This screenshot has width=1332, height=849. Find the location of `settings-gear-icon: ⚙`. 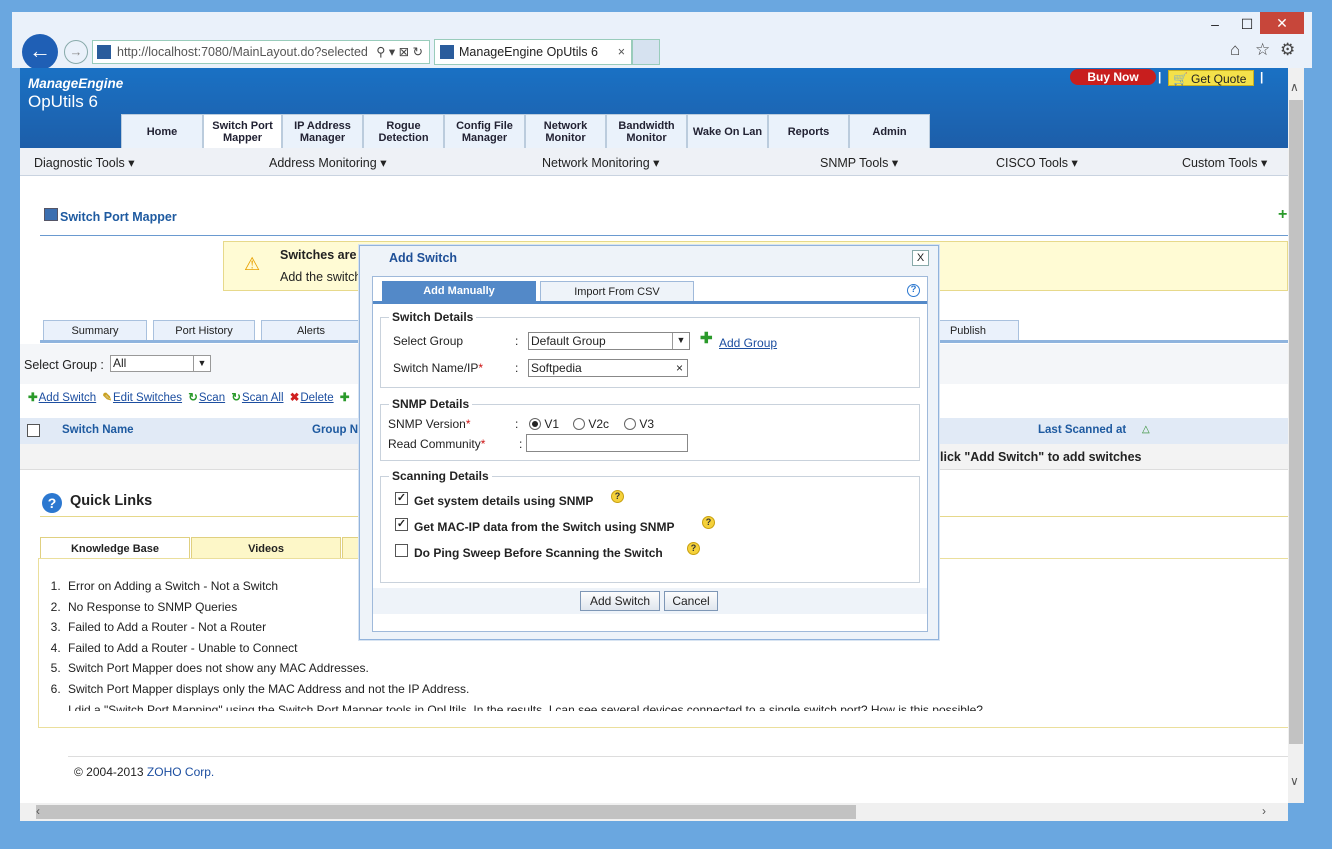

settings-gear-icon: ⚙ is located at coordinates (1287, 50).